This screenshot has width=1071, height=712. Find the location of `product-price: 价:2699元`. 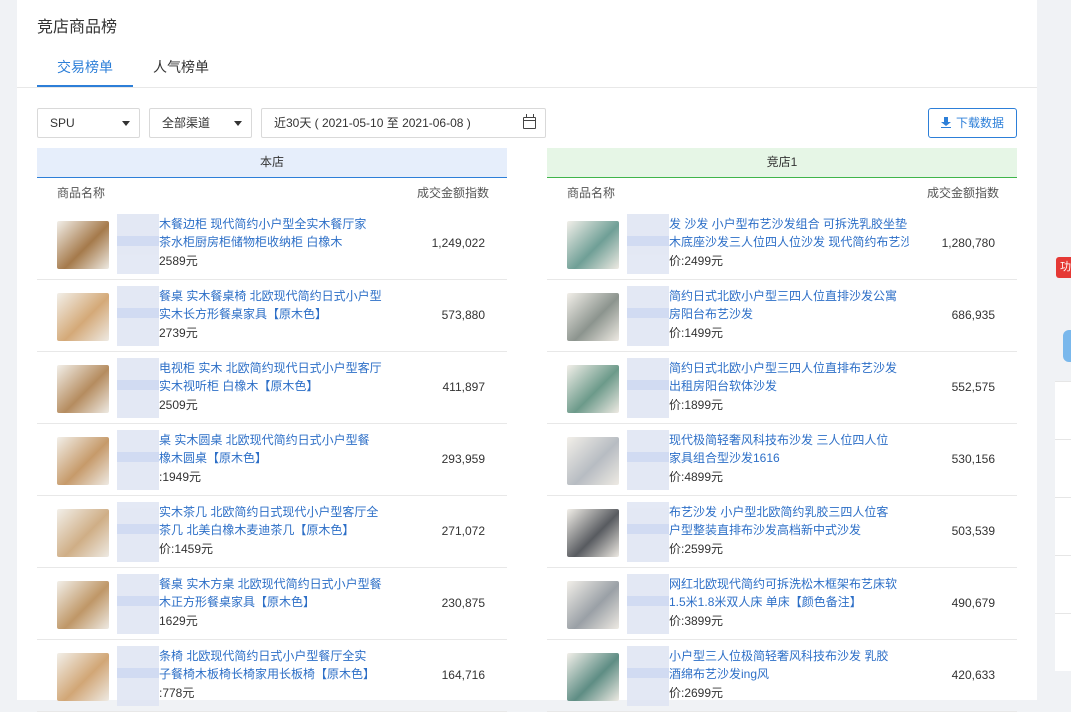

product-price: 价:2699元 is located at coordinates (696, 693).